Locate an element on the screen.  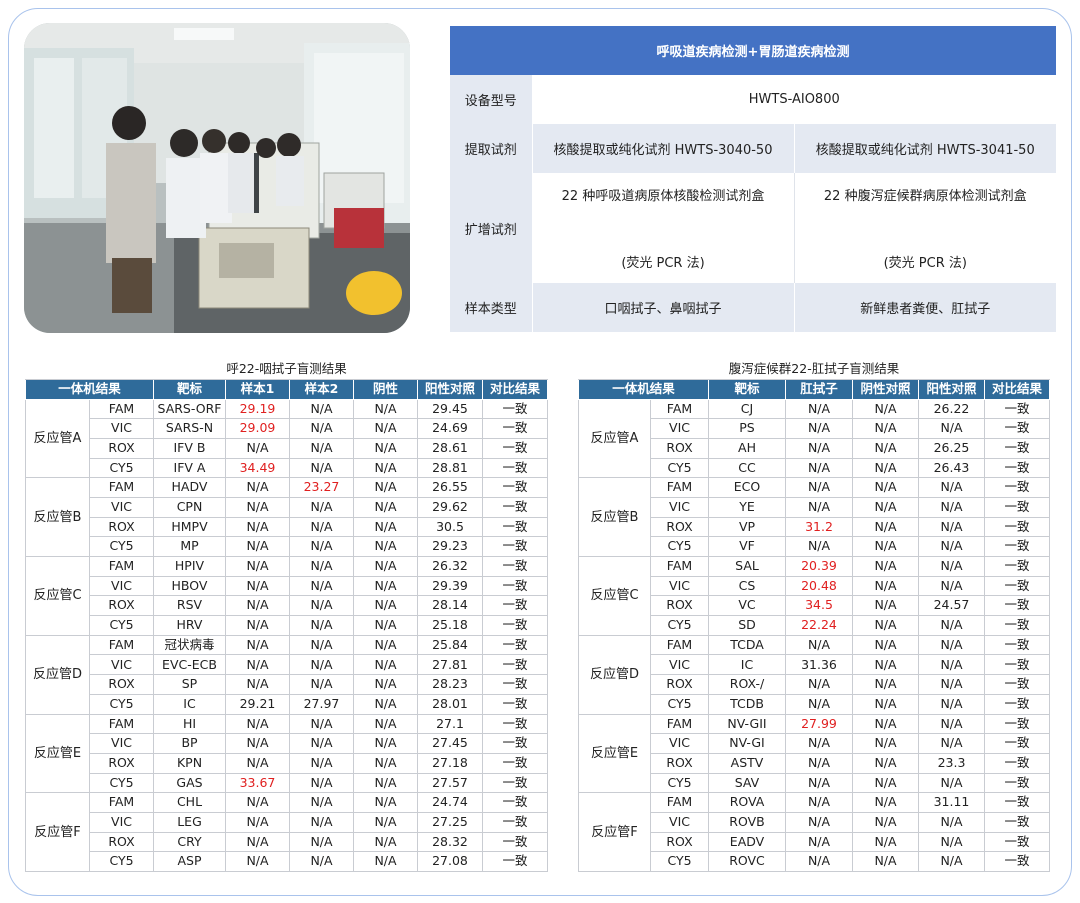
target-cell: SARS-ORF is located at coordinates (189, 409).